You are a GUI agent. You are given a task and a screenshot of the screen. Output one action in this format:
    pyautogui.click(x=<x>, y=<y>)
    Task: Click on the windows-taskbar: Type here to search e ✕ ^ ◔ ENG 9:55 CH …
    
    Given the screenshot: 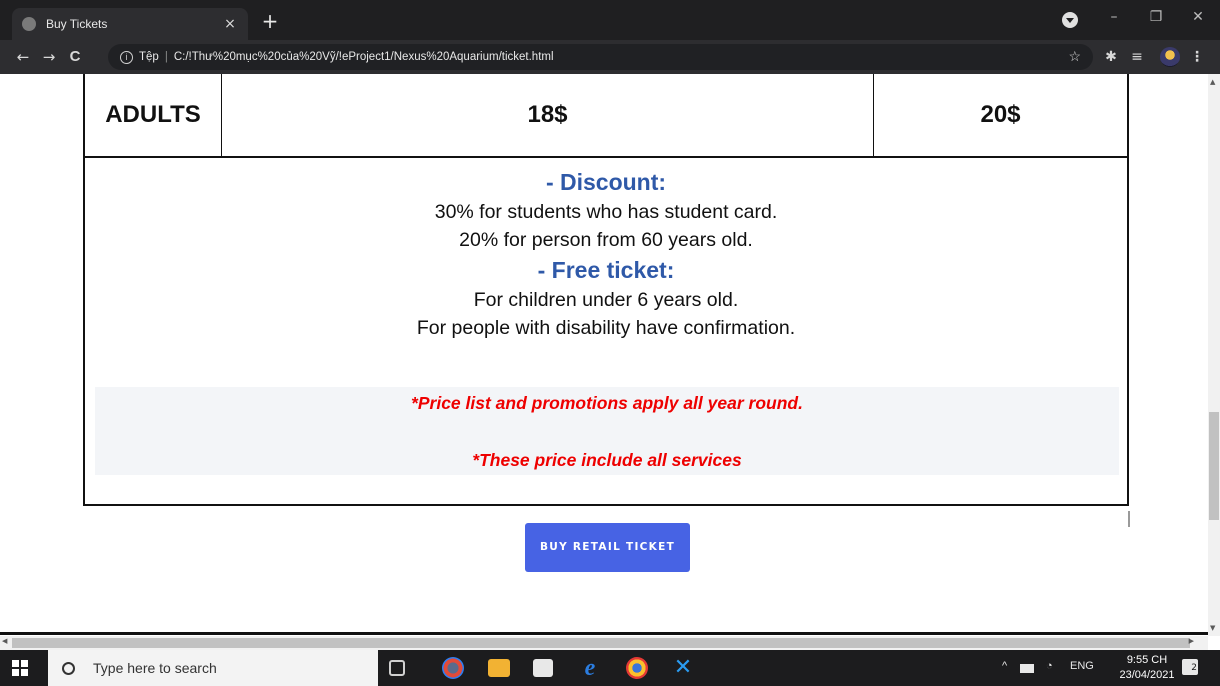 What is the action you would take?
    pyautogui.click(x=610, y=668)
    